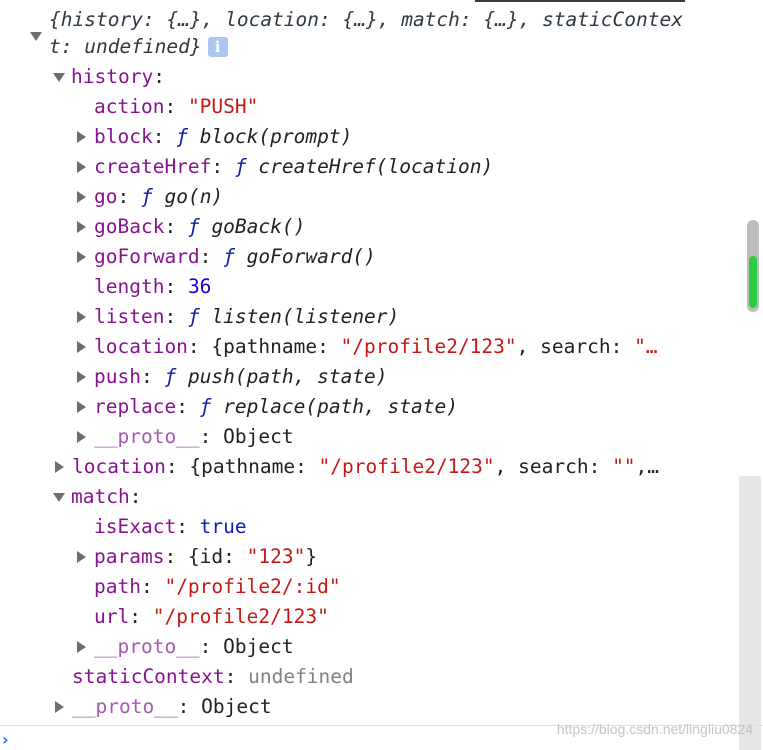  What do you see at coordinates (654, 729) in the screenshot?
I see `watermark: https://blog.csdn.net/lingliu0824` at bounding box center [654, 729].